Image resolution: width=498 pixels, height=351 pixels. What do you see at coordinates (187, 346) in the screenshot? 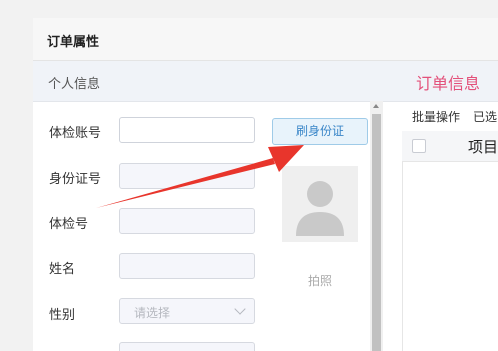
I see `next-field-input` at bounding box center [187, 346].